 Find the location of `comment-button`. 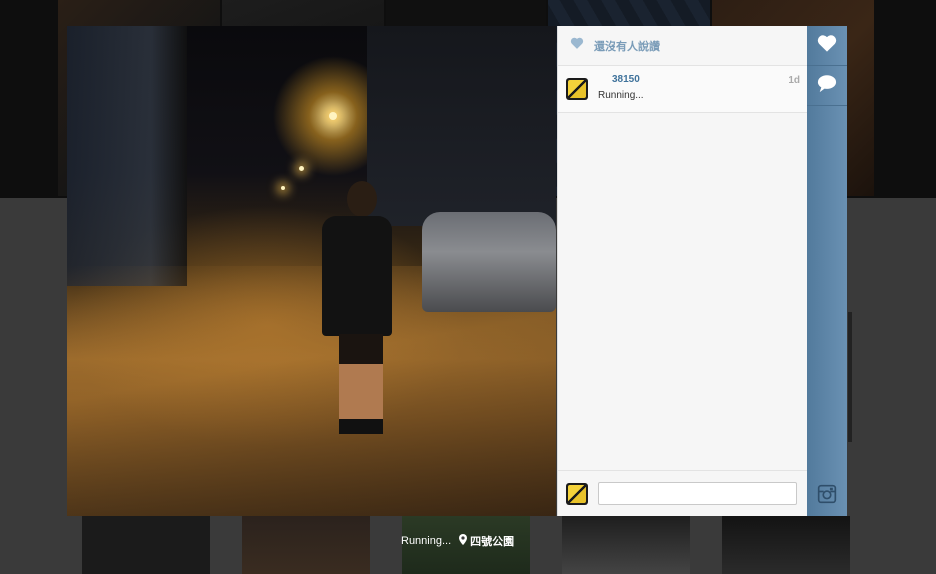

comment-button is located at coordinates (827, 86).